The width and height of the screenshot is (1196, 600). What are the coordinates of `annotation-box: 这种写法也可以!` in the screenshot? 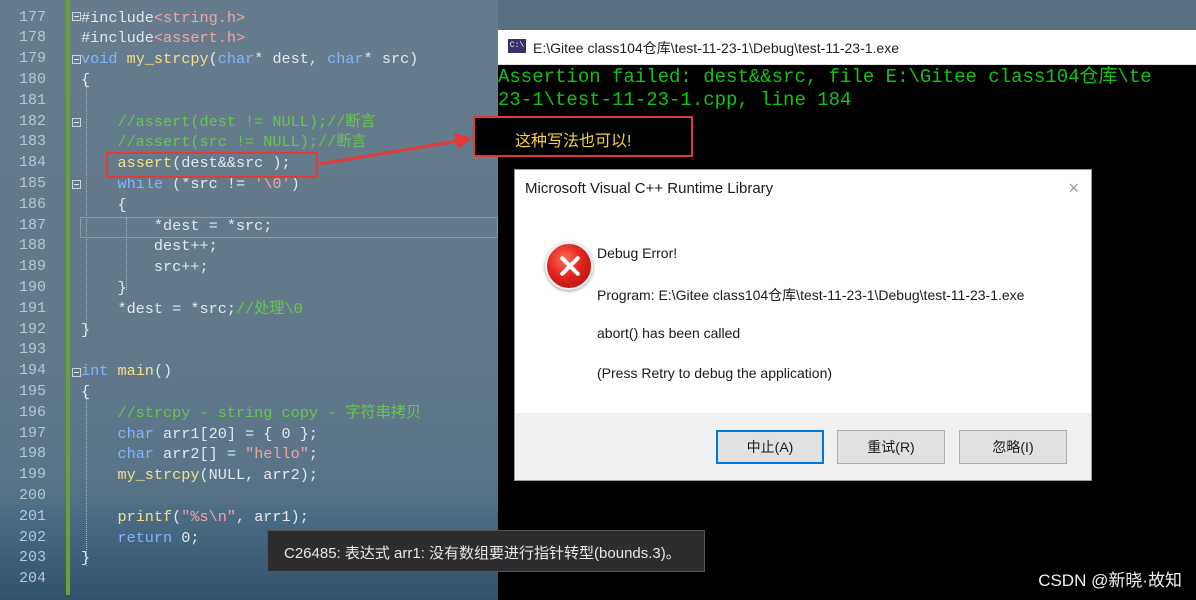 It's located at (583, 136).